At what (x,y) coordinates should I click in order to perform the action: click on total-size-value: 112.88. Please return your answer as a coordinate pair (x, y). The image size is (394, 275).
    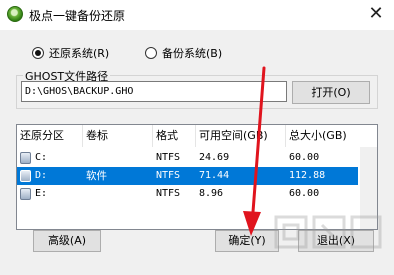
    Looking at the image, I should click on (307, 175).